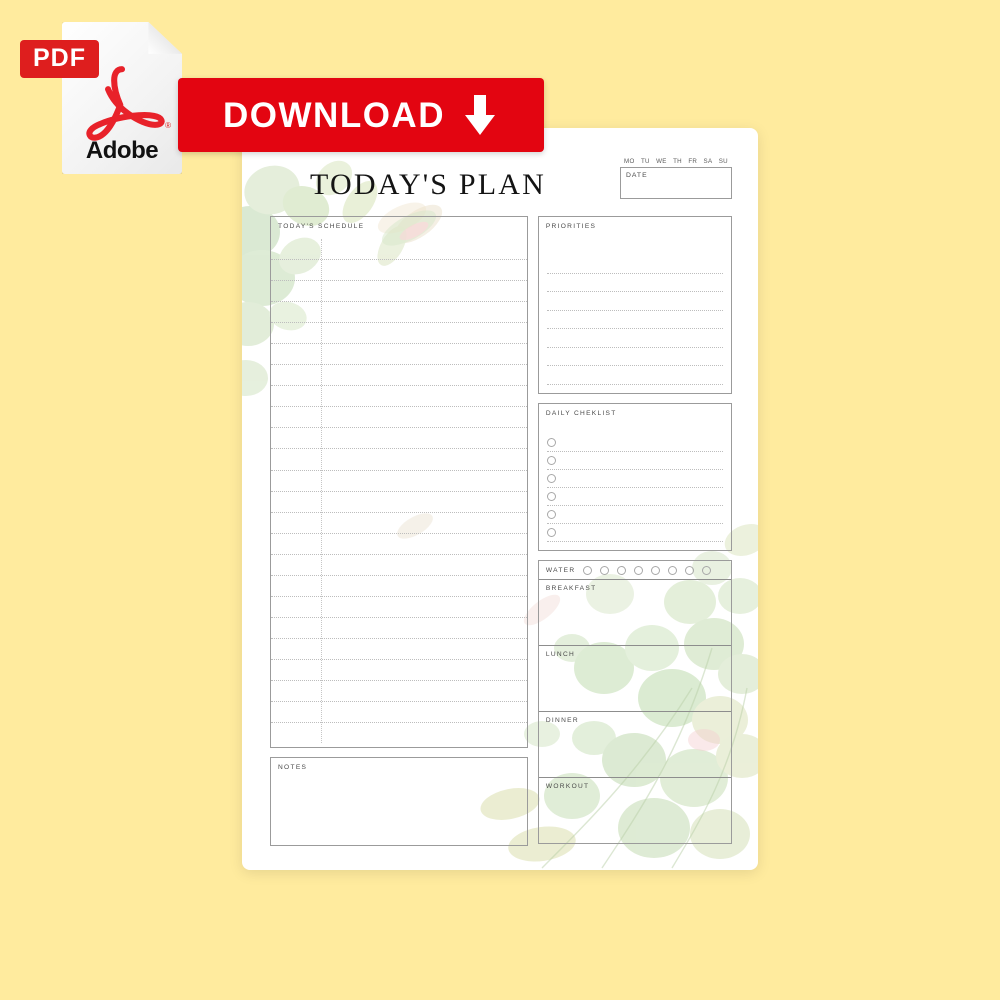 Image resolution: width=1000 pixels, height=1000 pixels. What do you see at coordinates (165, 38) in the screenshot?
I see `page-fold-corner-icon` at bounding box center [165, 38].